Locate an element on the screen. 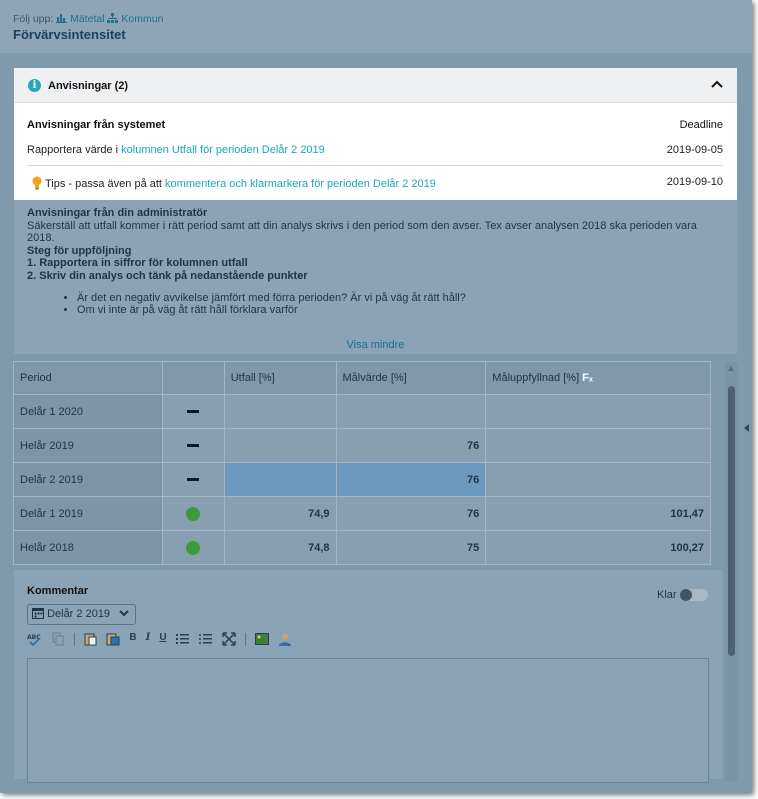 The image size is (758, 799). maximize-icon is located at coordinates (229, 639).